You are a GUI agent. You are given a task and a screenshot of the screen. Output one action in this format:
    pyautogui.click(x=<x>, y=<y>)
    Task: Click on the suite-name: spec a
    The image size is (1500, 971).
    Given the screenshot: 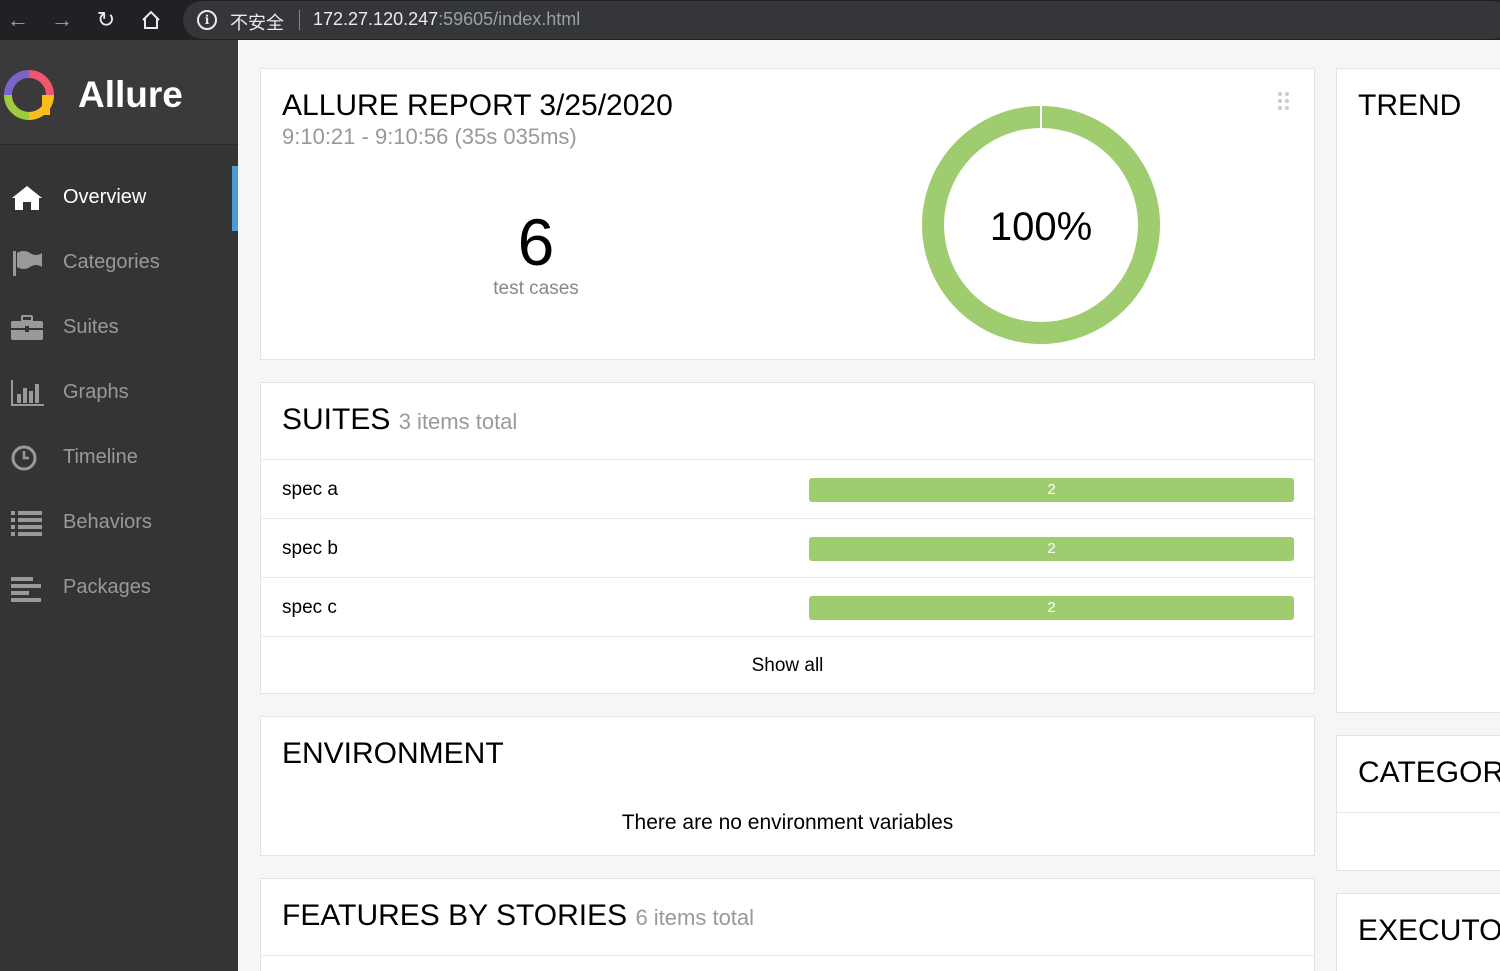 What is the action you would take?
    pyautogui.click(x=310, y=489)
    